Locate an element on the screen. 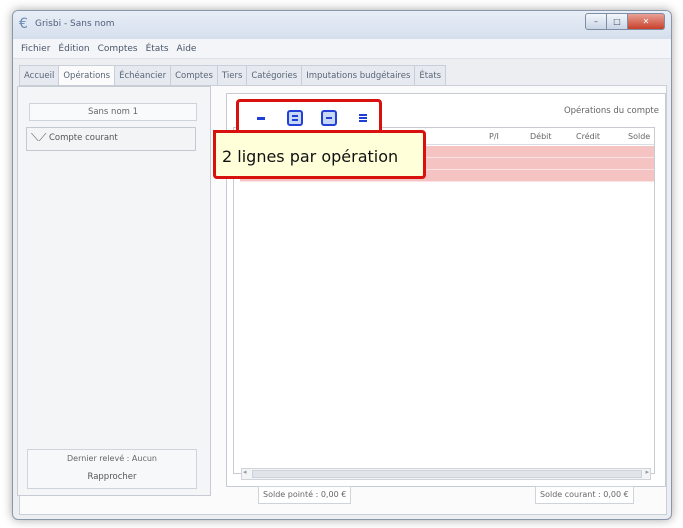 The image size is (683, 528). four-lines-view-icon-line3 is located at coordinates (363, 121).